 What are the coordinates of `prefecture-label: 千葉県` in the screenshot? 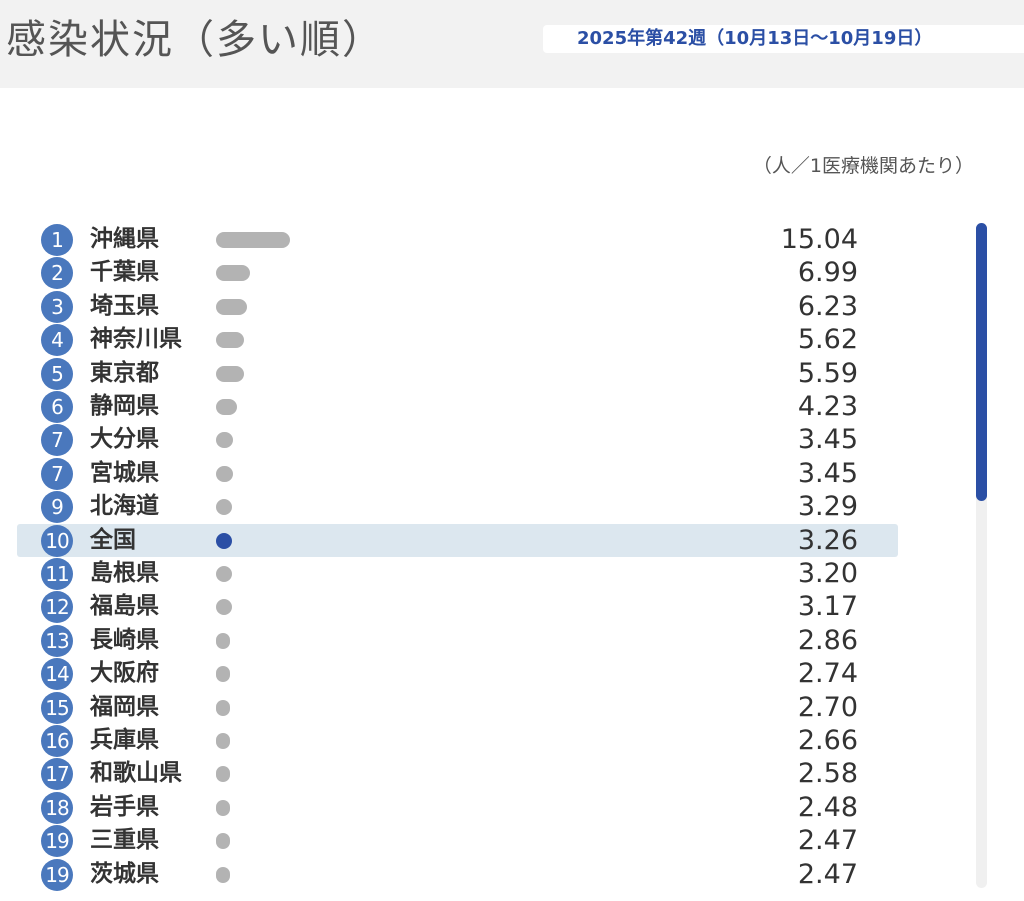 It's located at (124, 272).